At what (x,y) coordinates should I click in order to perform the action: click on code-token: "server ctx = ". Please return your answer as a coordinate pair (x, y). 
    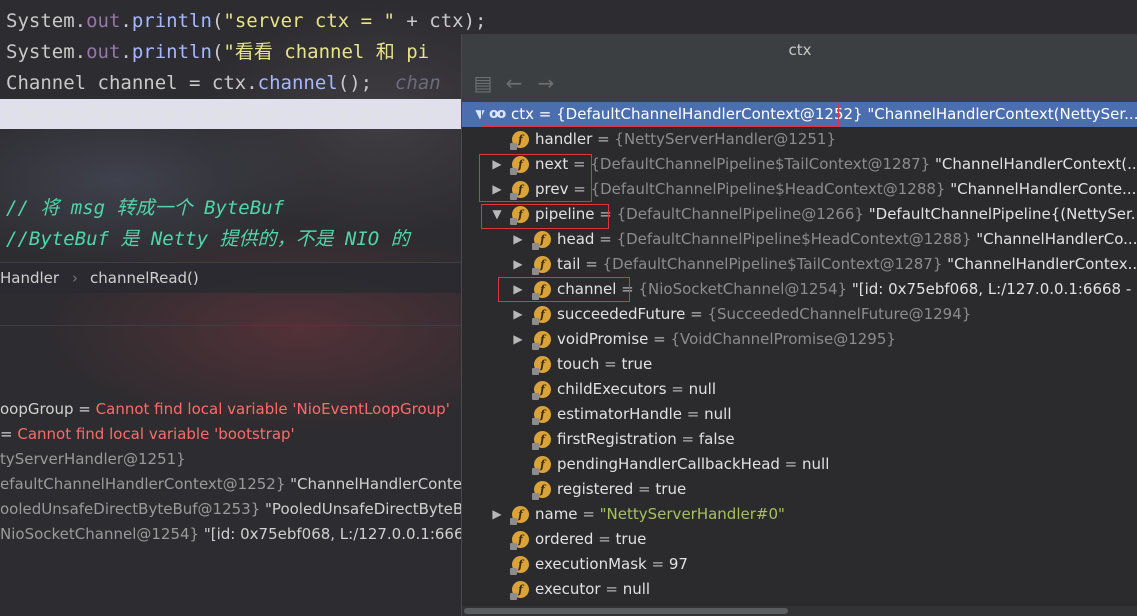
    Looking at the image, I should click on (309, 21).